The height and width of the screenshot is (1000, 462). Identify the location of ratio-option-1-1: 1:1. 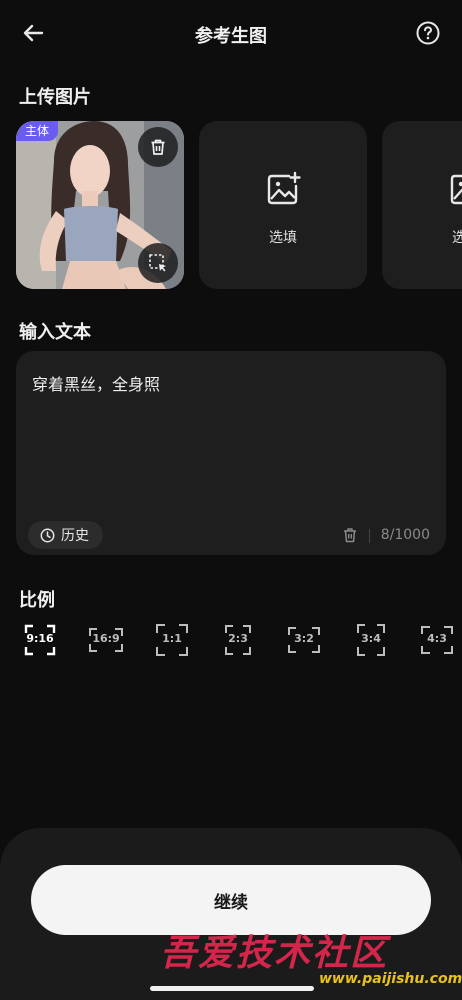
(172, 640).